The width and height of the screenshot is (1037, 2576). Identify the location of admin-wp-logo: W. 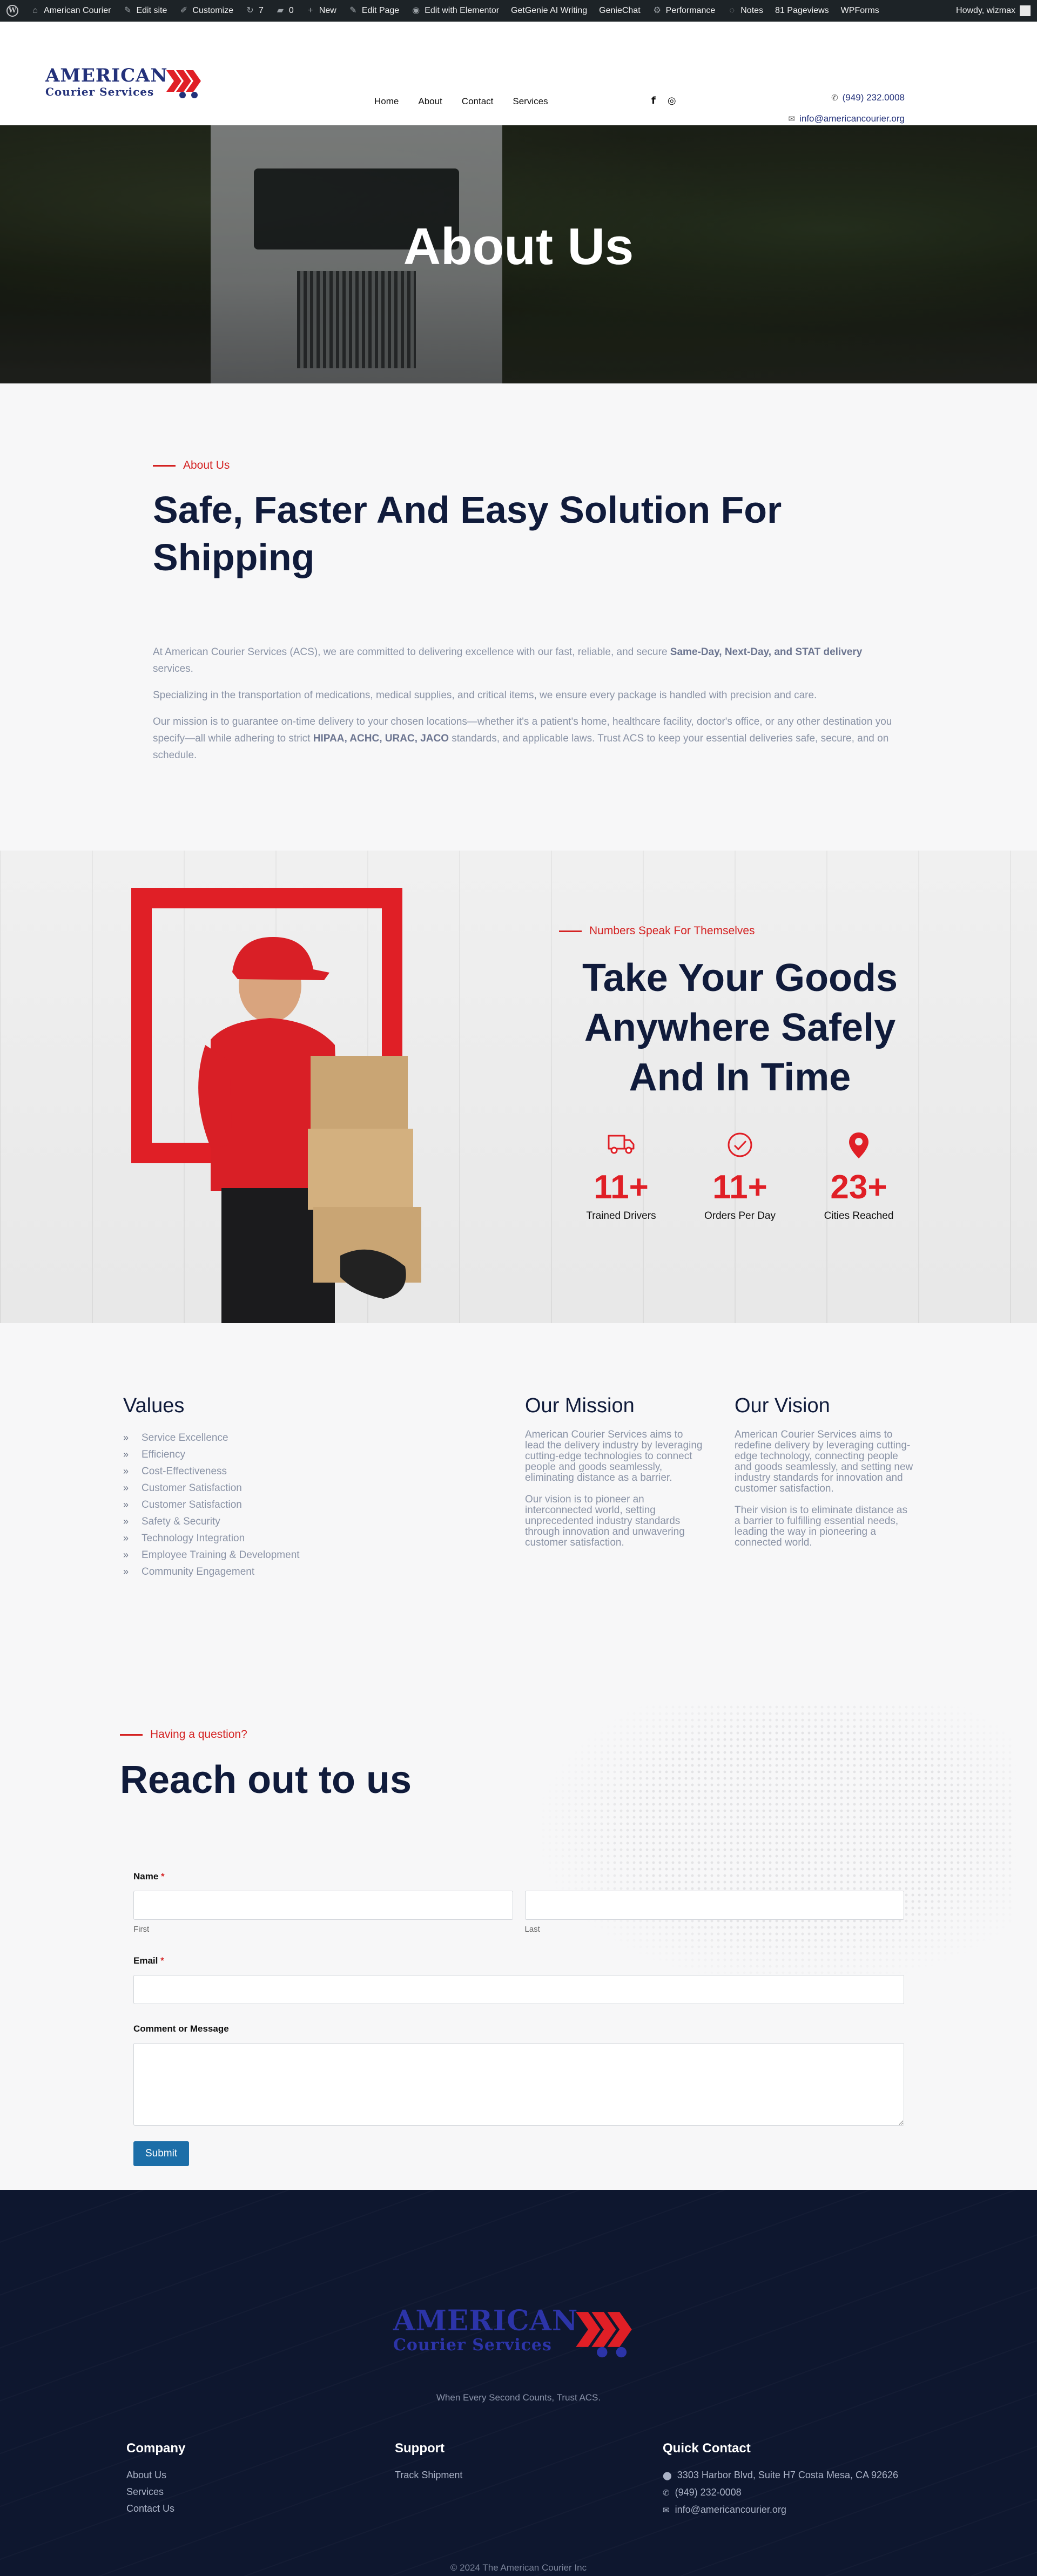
(12, 11).